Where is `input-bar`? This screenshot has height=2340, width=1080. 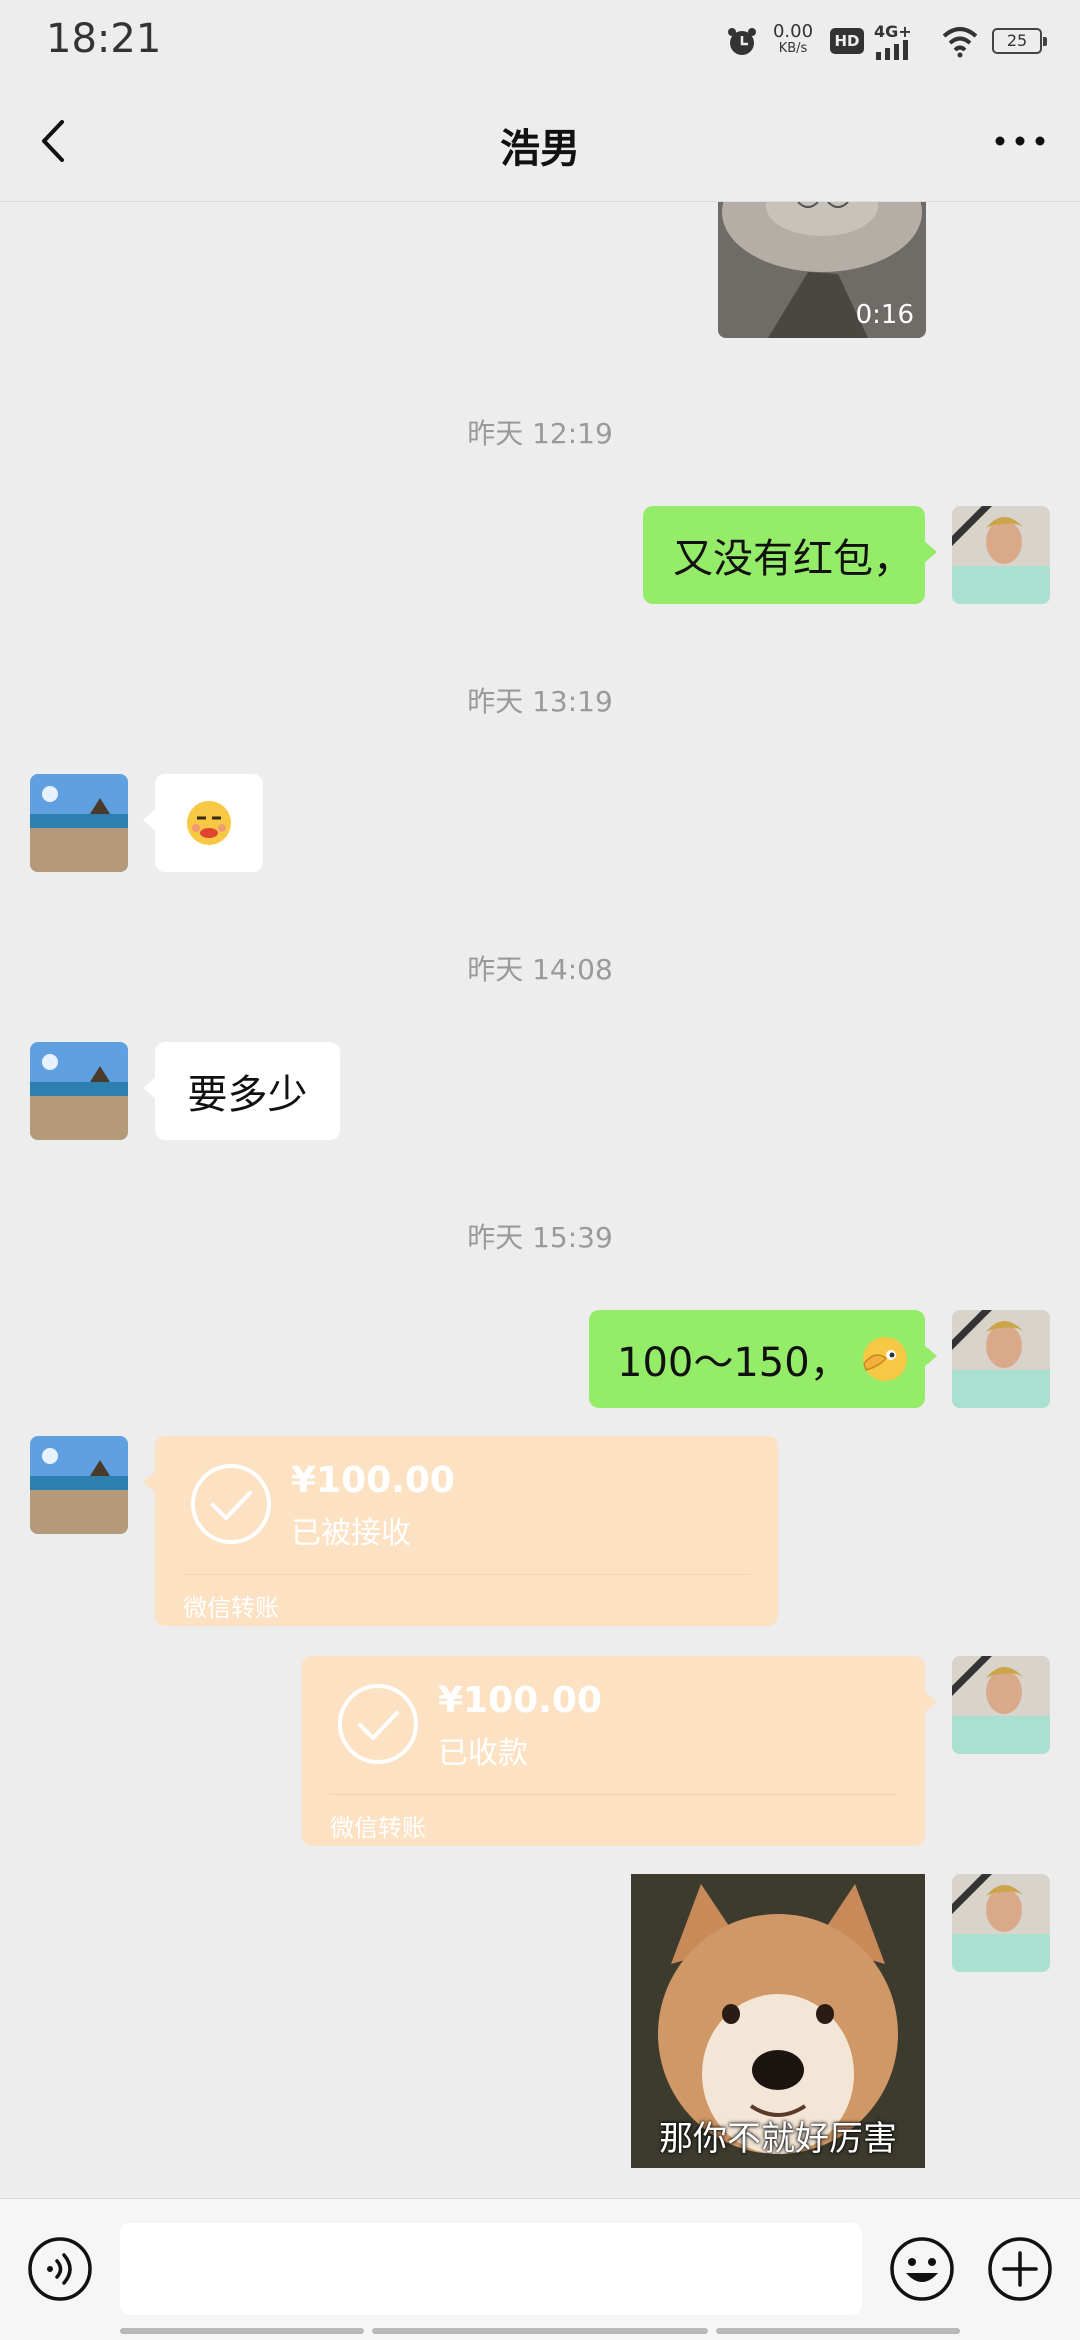 input-bar is located at coordinates (540, 2269).